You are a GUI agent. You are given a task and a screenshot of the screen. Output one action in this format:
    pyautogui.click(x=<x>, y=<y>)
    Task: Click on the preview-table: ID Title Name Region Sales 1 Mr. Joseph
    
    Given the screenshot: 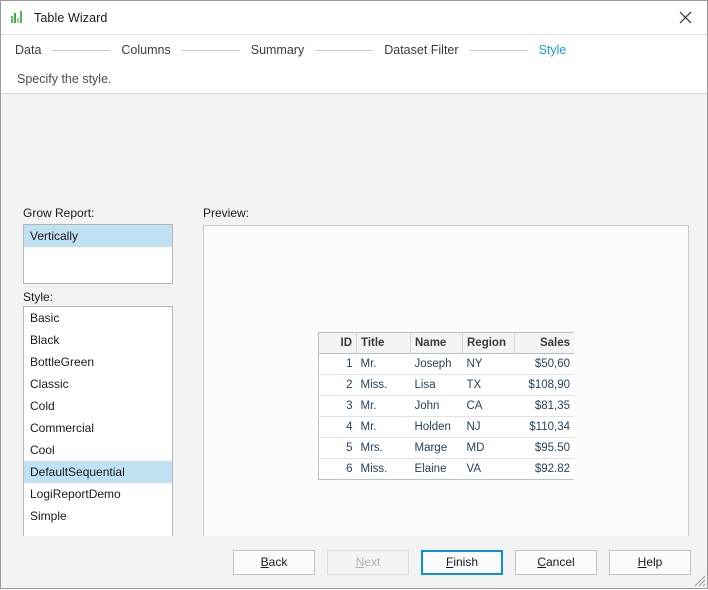 What is the action you would take?
    pyautogui.click(x=446, y=406)
    